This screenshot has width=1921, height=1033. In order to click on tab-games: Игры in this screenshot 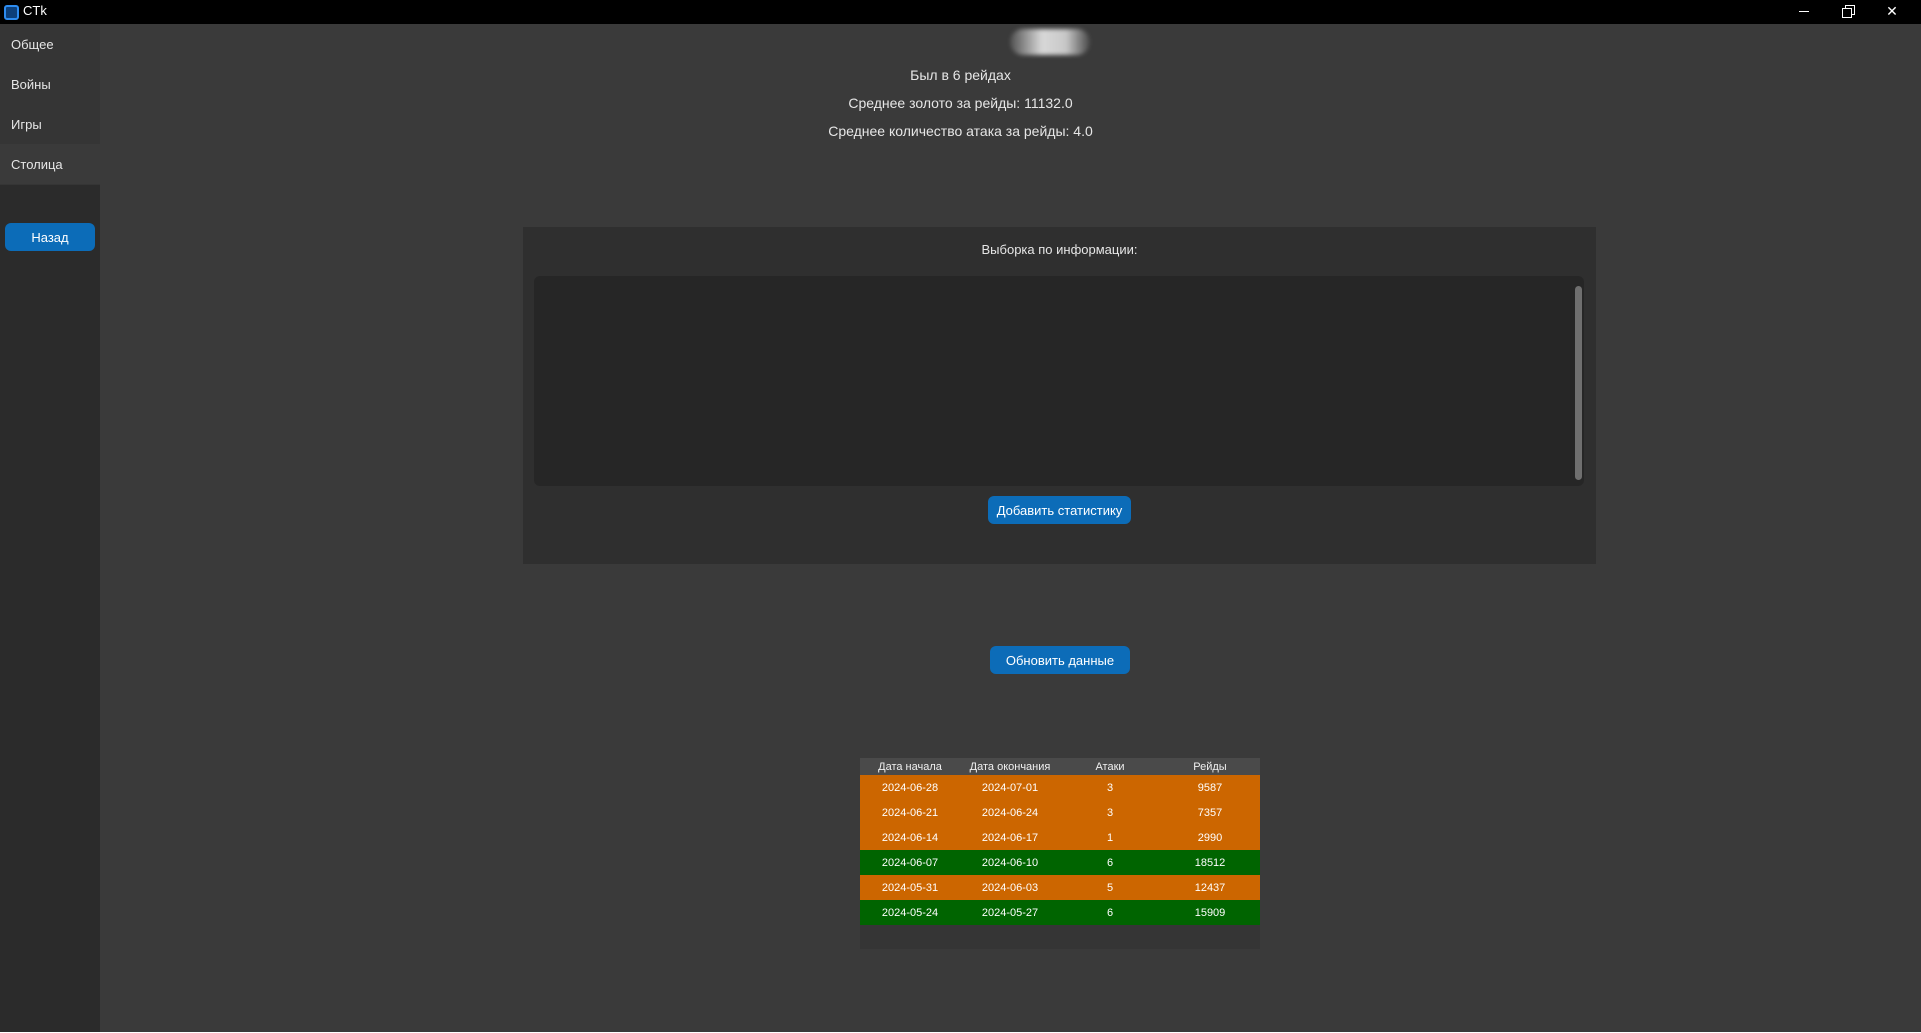, I will do `click(50, 124)`.